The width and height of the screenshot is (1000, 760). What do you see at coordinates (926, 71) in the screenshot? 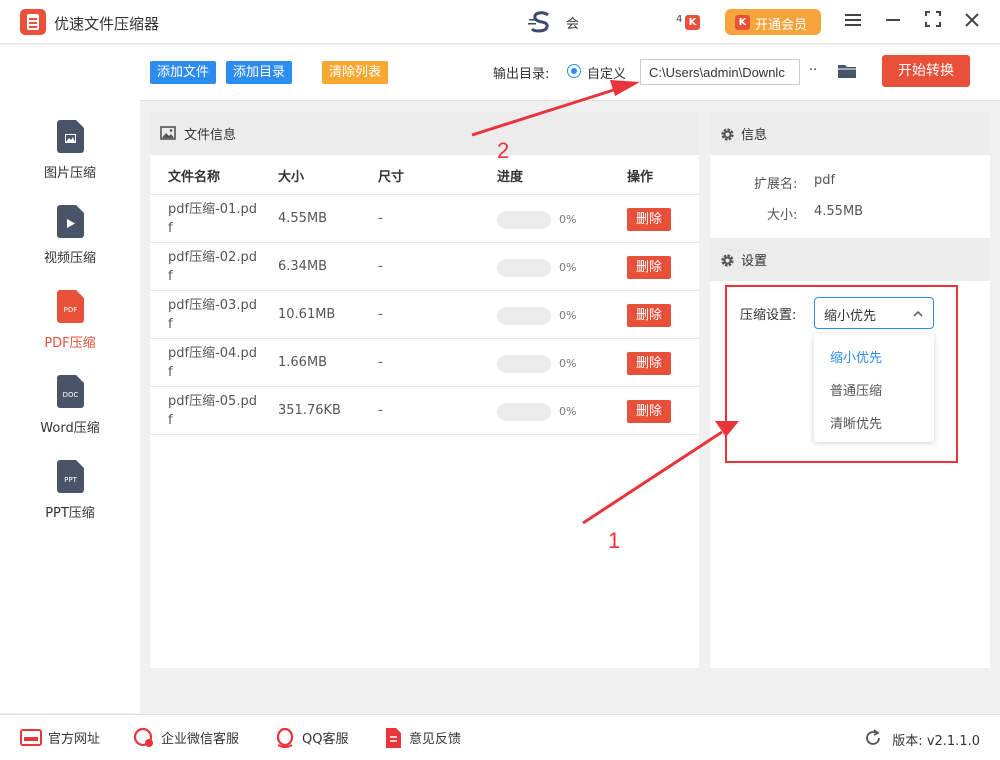
I see `start-convert-button: 开始转换` at bounding box center [926, 71].